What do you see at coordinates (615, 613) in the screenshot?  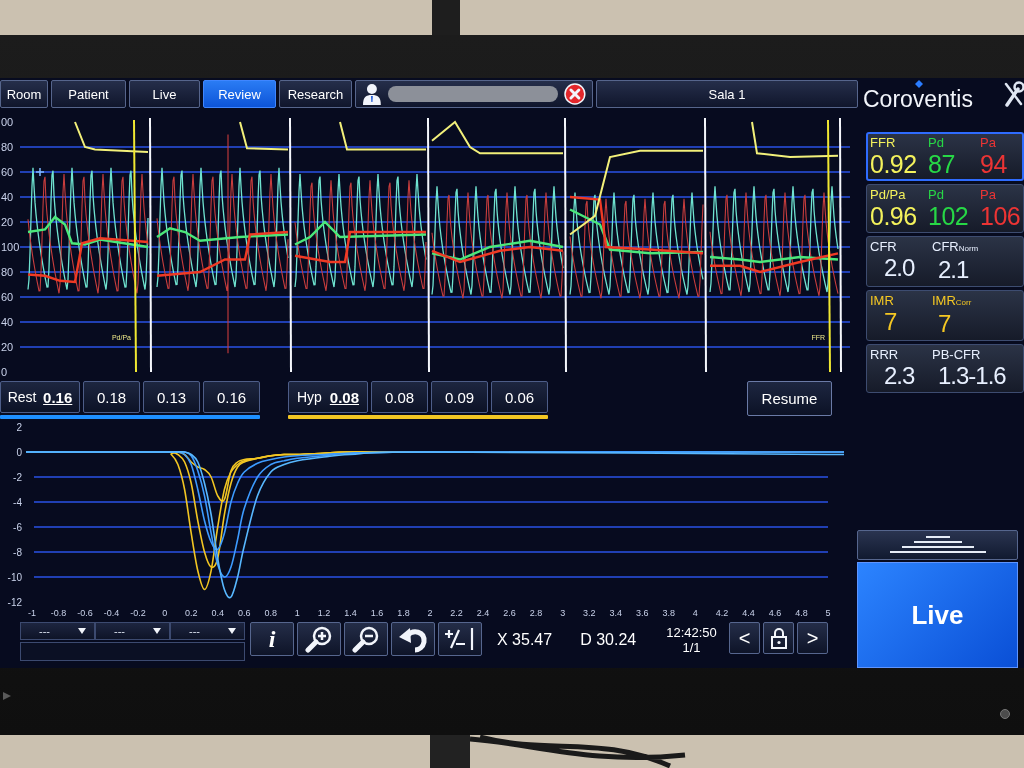 I see `axis-label: 3.4` at bounding box center [615, 613].